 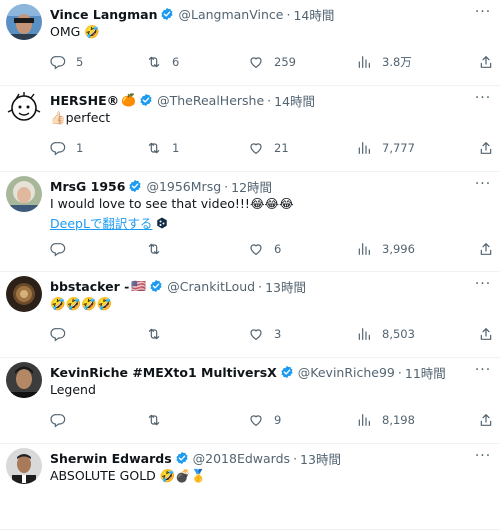 I want to click on reply-button: 1, so click(x=66, y=148).